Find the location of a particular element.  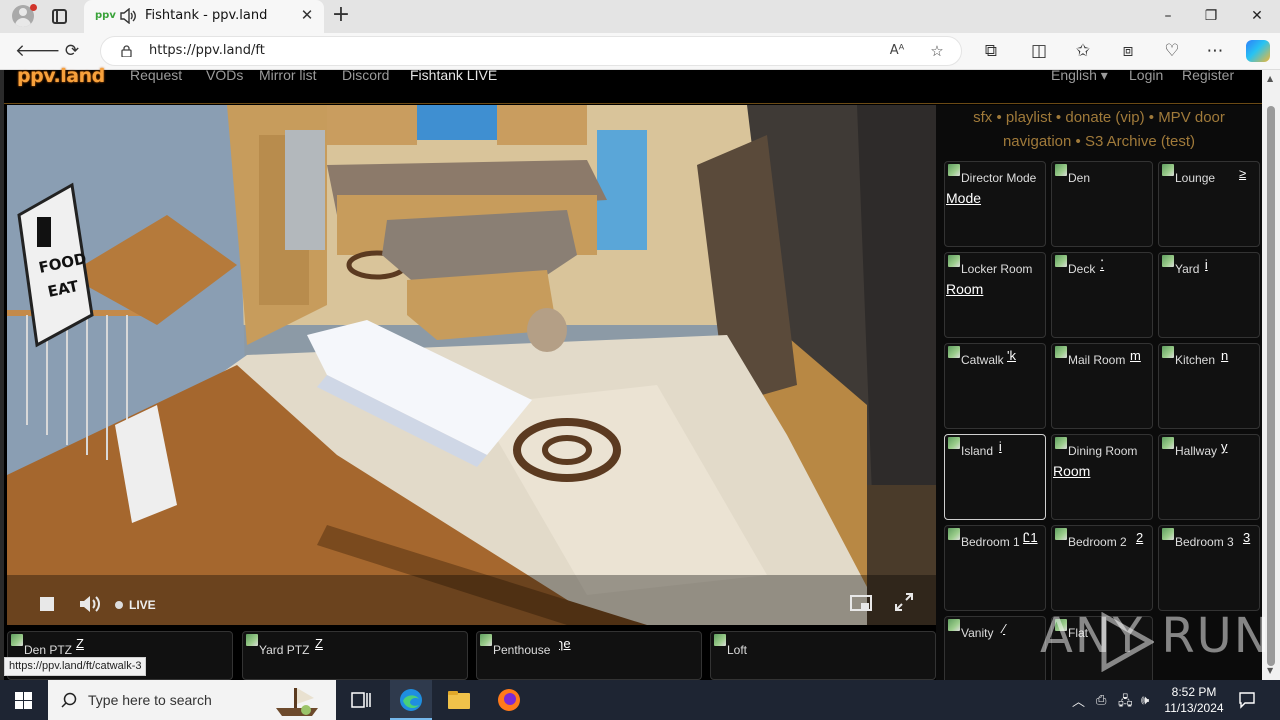

split-screen-icon: ◫ is located at coordinates (1039, 51).